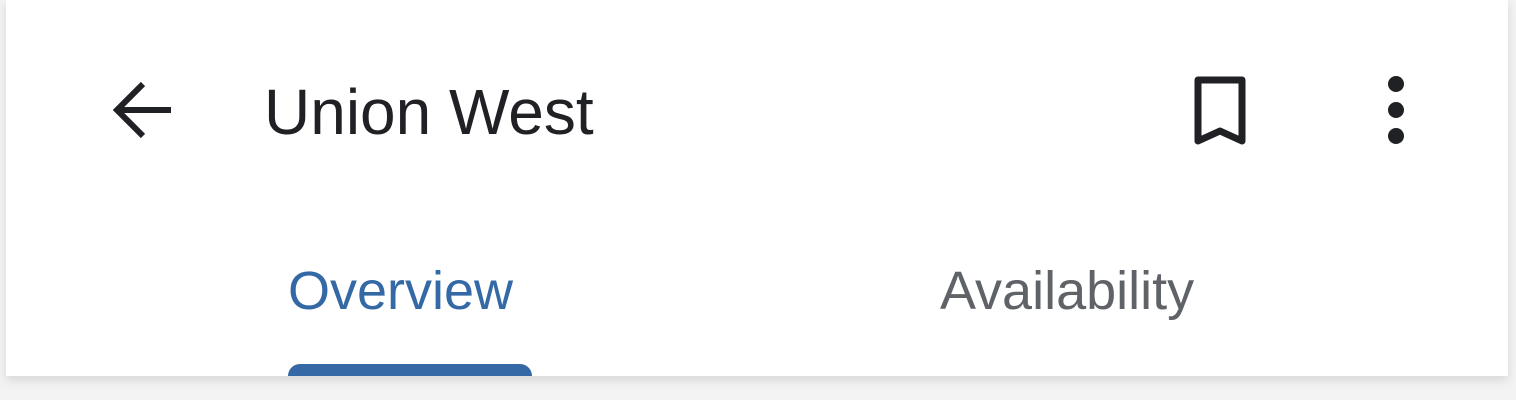  What do you see at coordinates (429, 112) in the screenshot?
I see `page-title: Union West` at bounding box center [429, 112].